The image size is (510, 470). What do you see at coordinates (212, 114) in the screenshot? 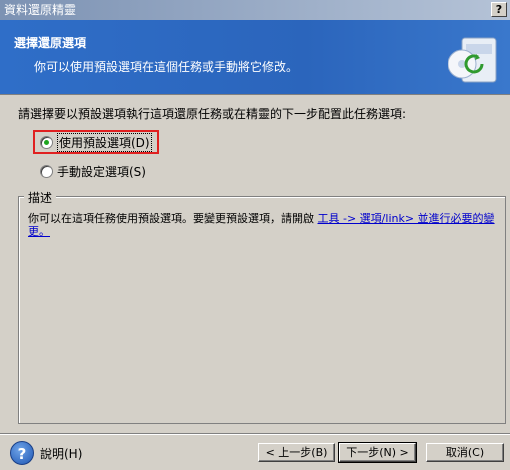
I see `options-prompt: 請選擇要以預設選項執行這項還原任務或在精靈的下一步配置此任務選項:` at bounding box center [212, 114].